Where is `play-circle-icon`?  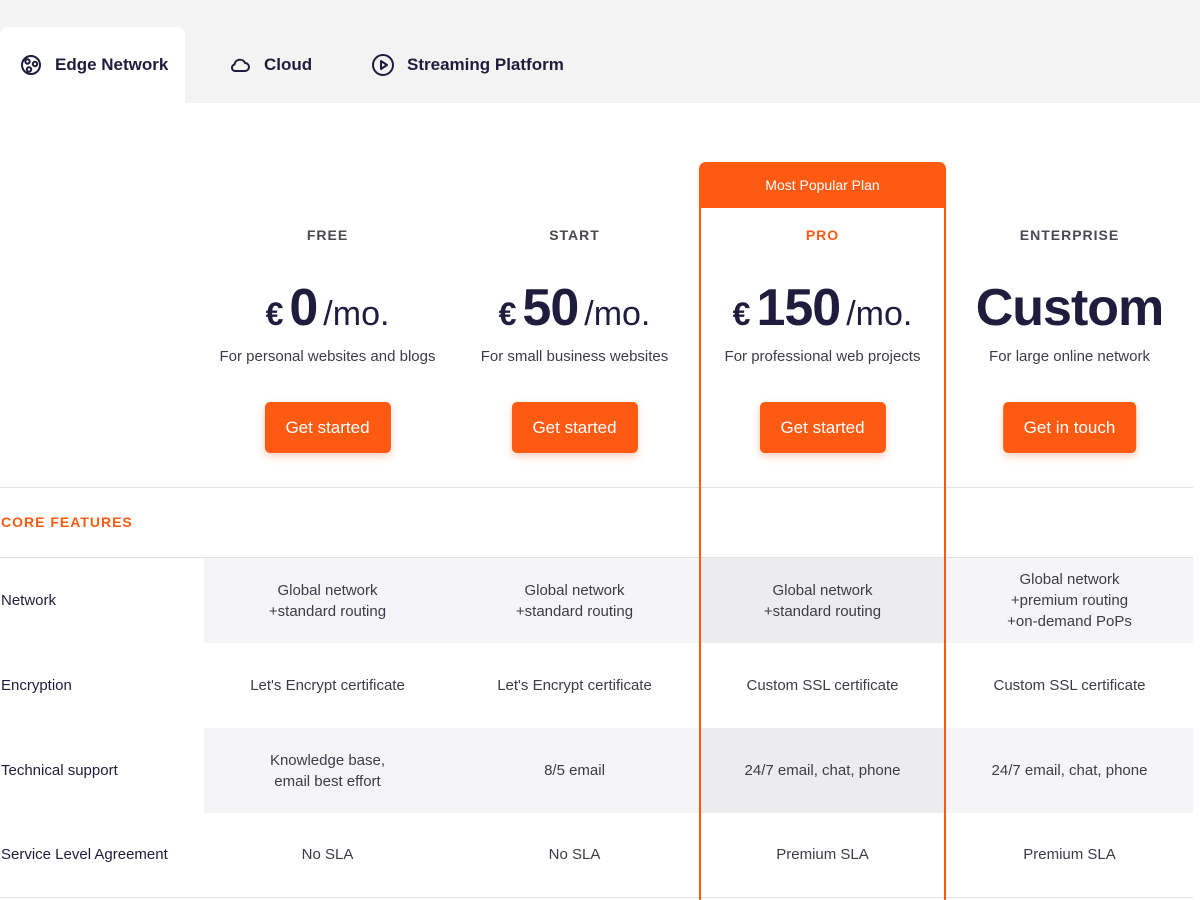
play-circle-icon is located at coordinates (383, 65).